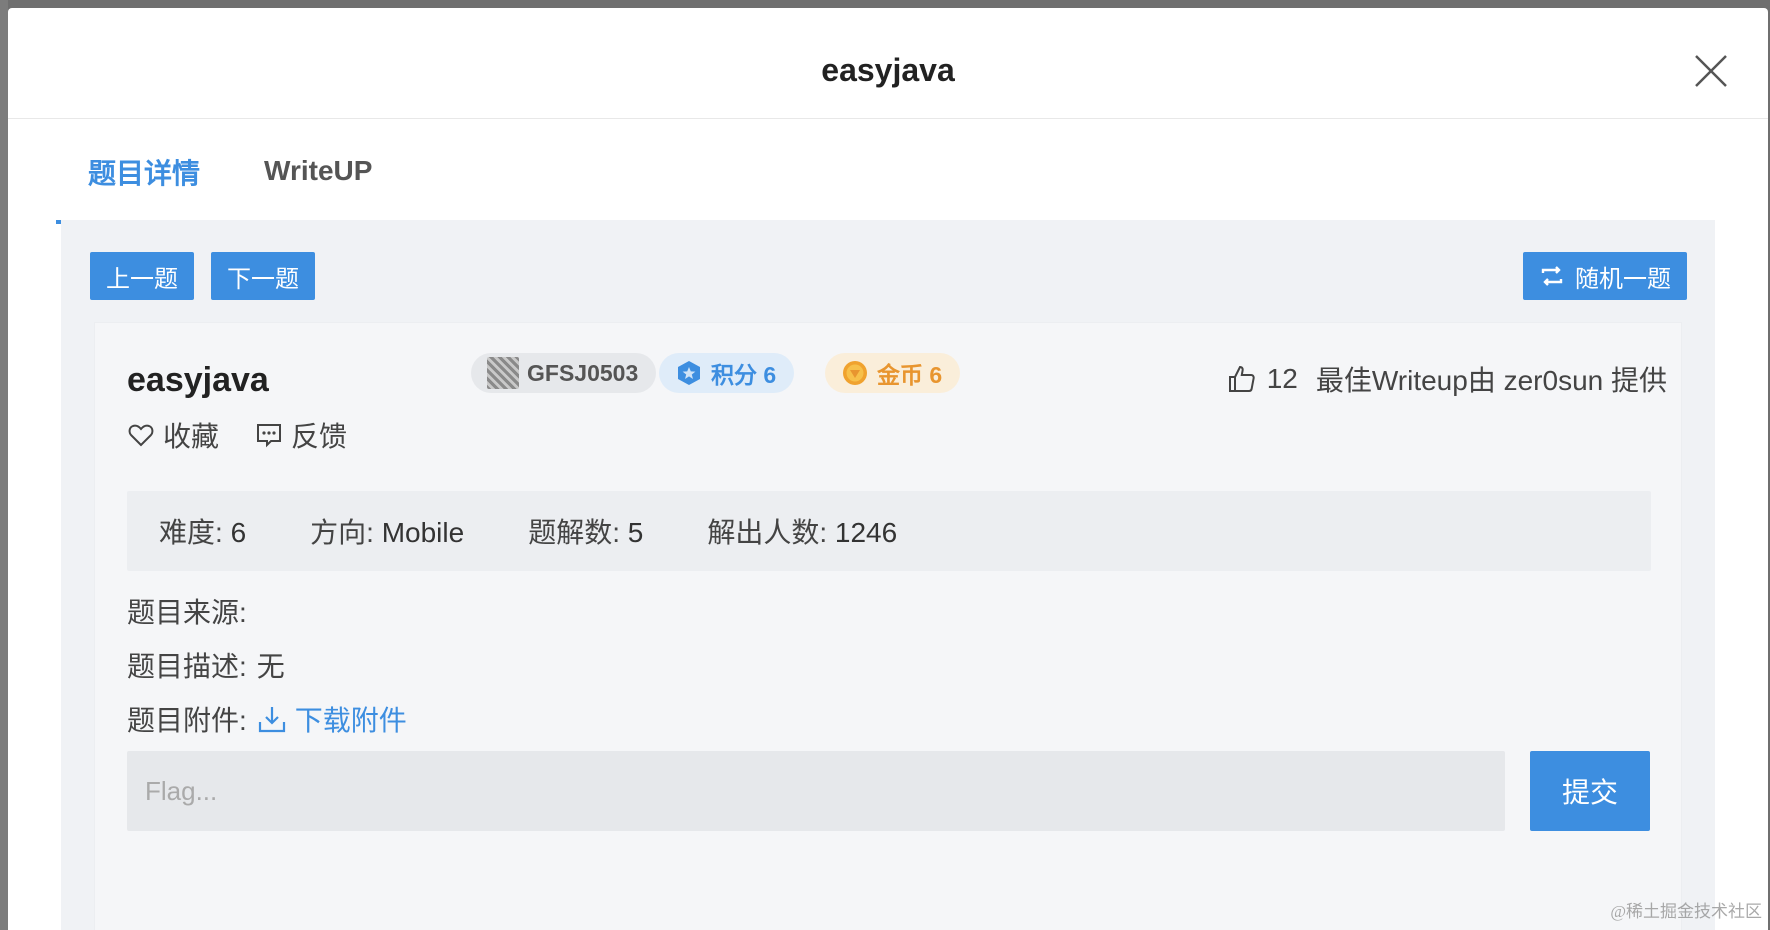 The image size is (1770, 930). Describe the element at coordinates (4, 465) in the screenshot. I see `modal-backdrop` at that location.